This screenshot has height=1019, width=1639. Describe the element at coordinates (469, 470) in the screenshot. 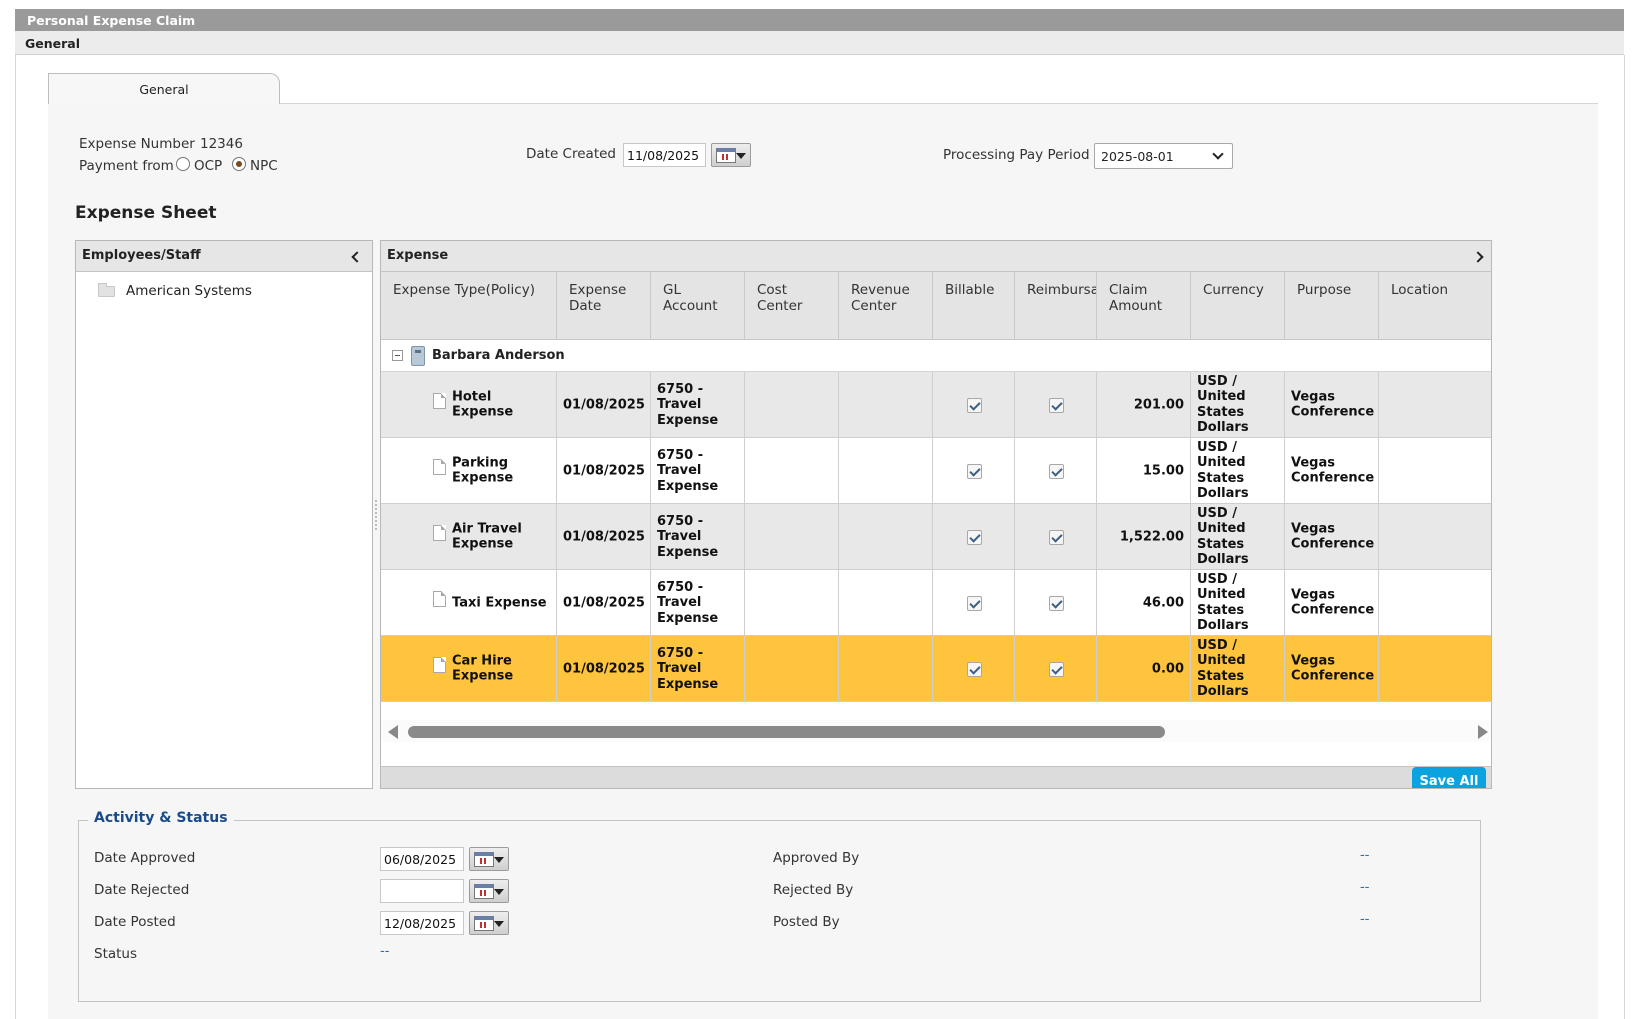

I see `cell-expense-type: Parking Expense` at that location.